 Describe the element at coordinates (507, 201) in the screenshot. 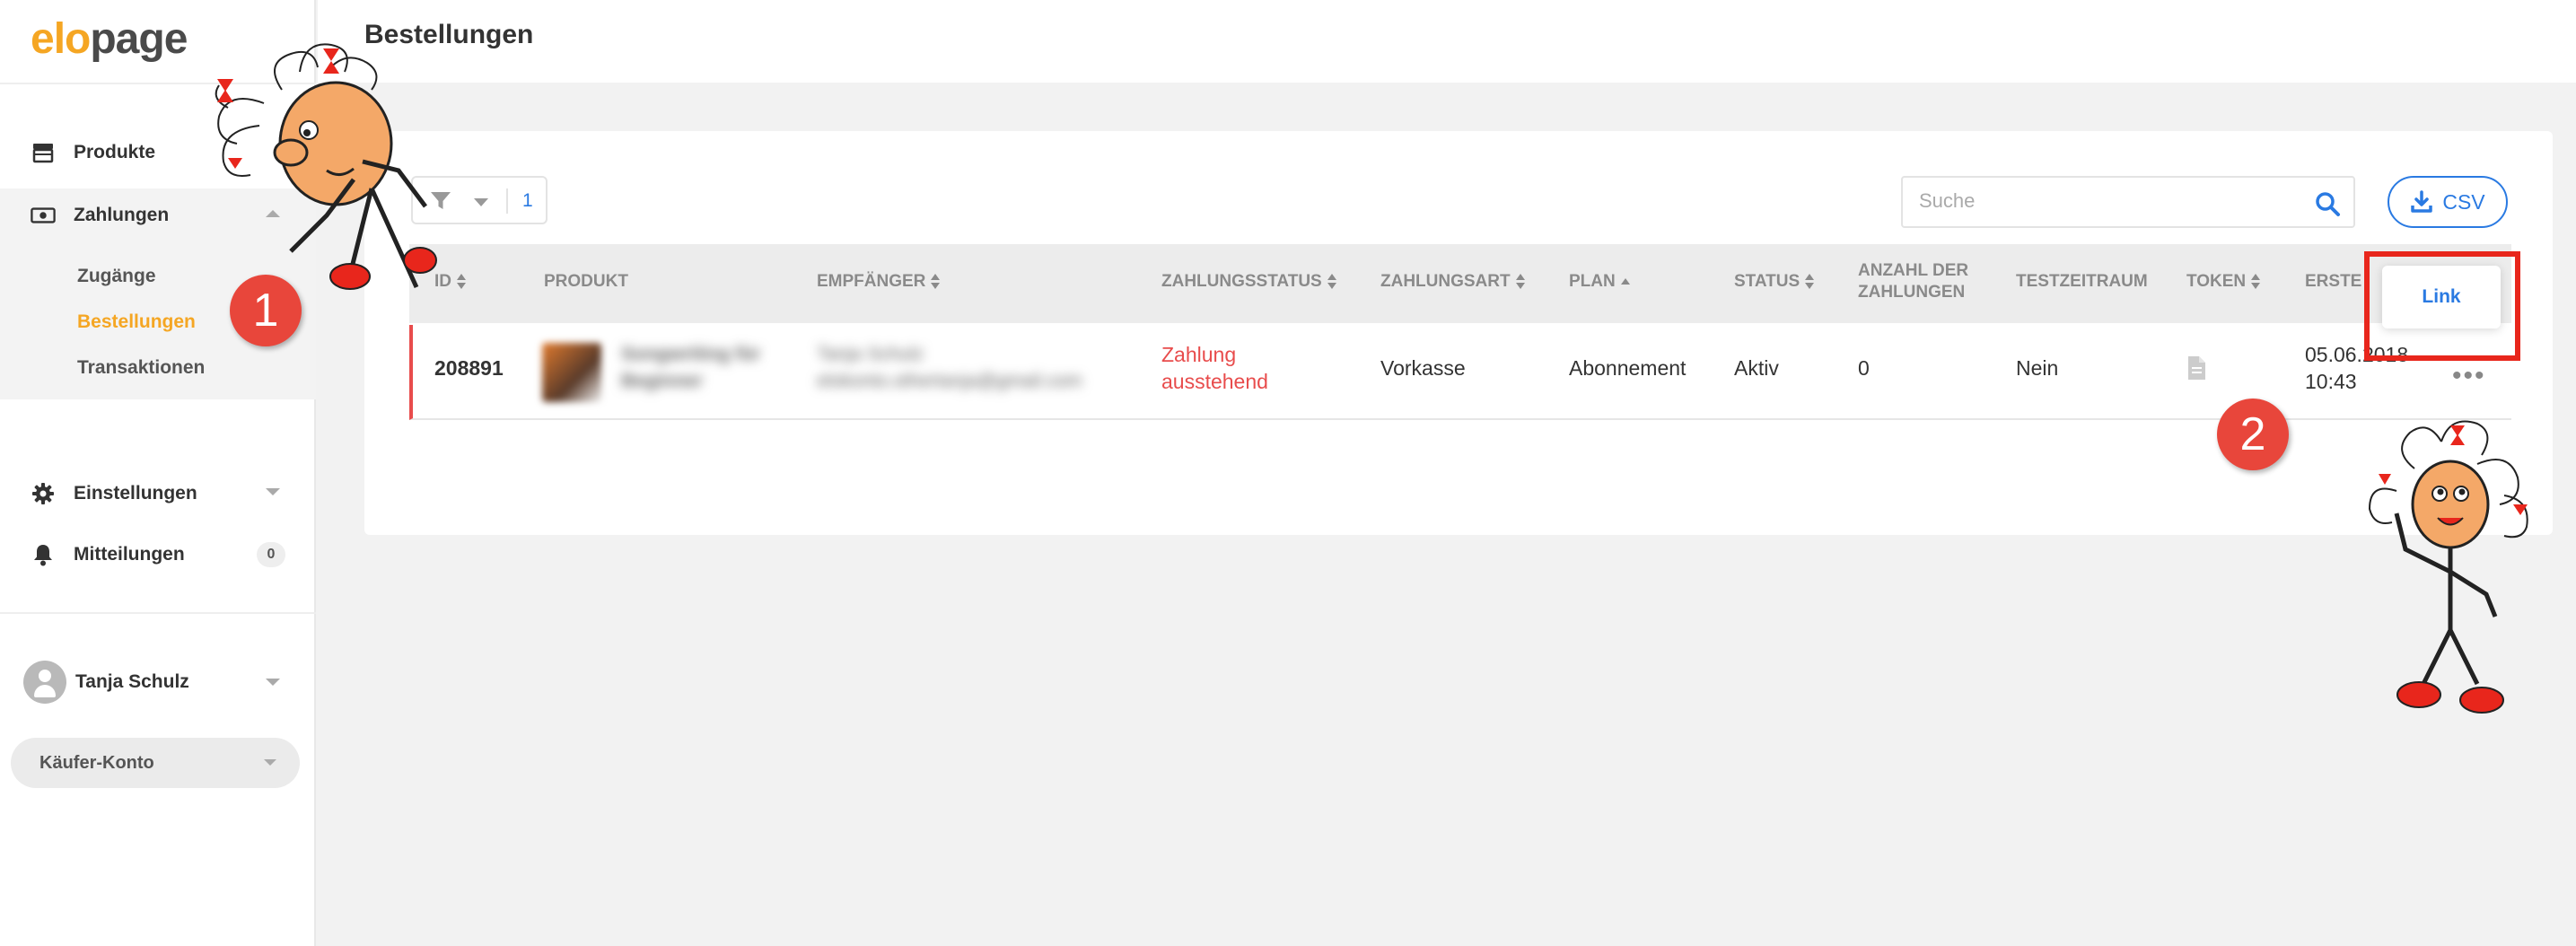

I see `filter-separator` at that location.